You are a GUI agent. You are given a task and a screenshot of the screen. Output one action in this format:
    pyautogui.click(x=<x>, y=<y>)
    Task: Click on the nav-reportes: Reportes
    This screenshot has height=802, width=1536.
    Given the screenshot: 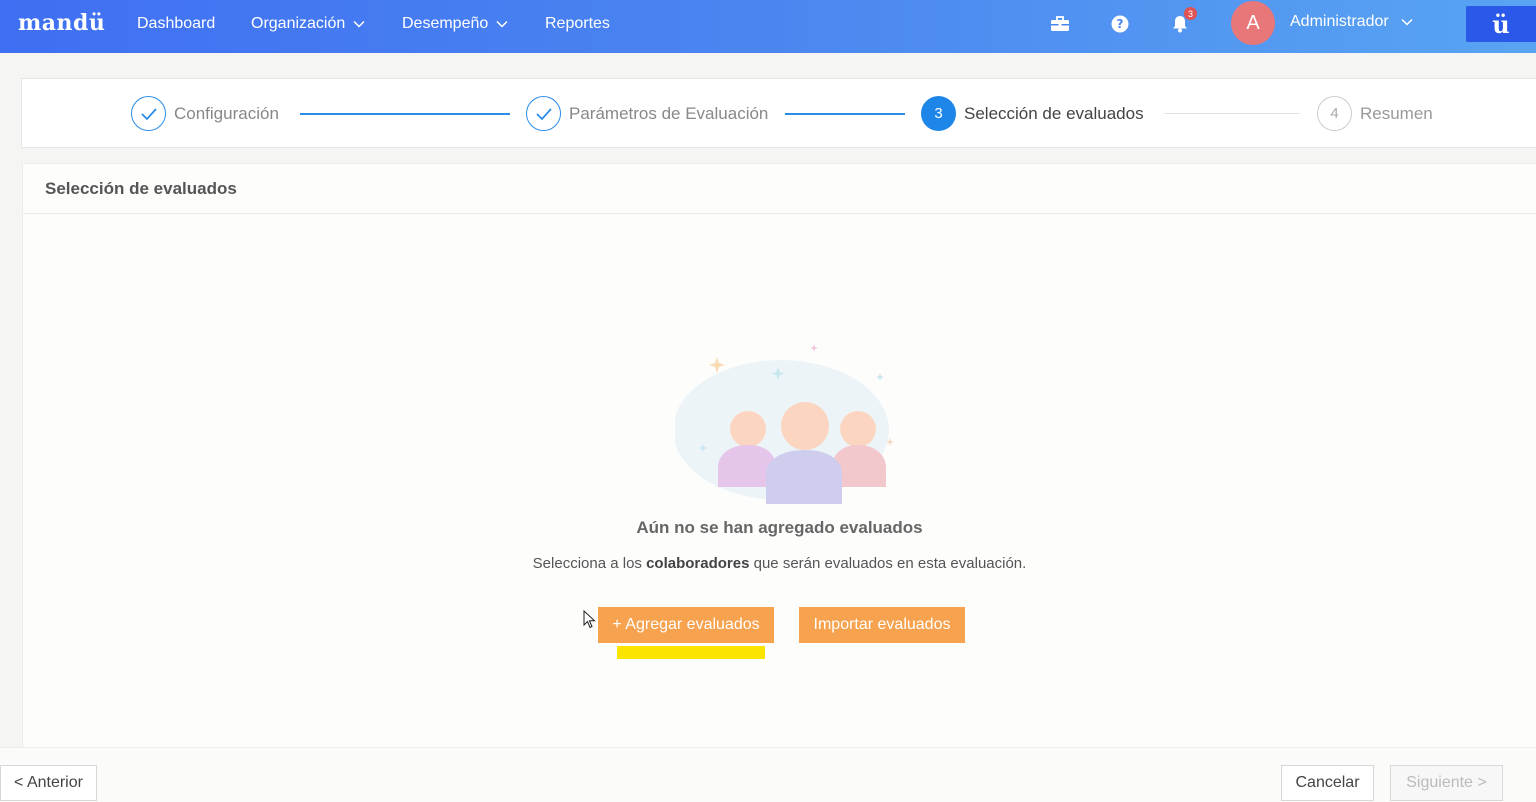 What is the action you would take?
    pyautogui.click(x=577, y=24)
    